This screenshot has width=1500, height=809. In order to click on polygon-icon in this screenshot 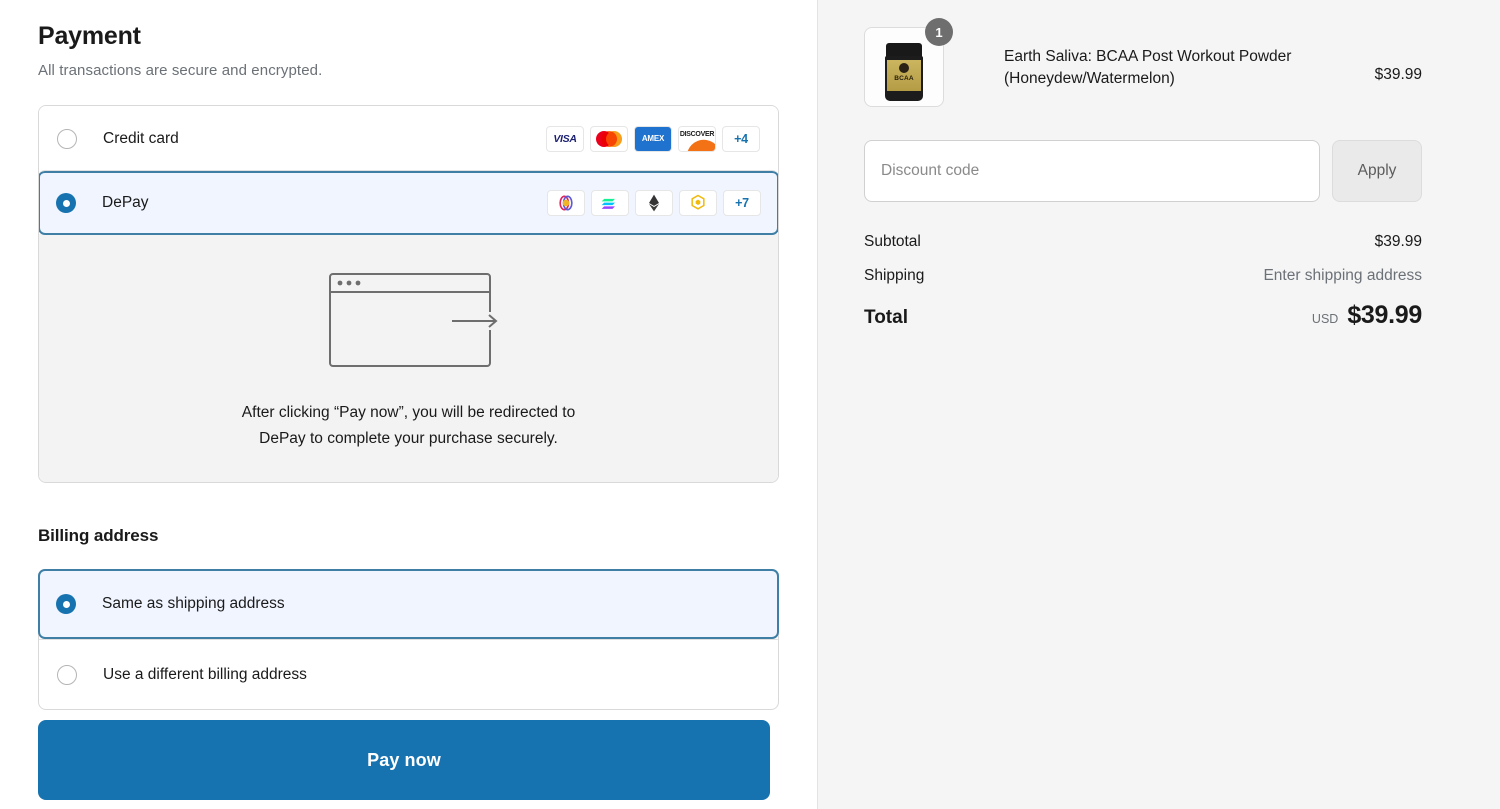, I will do `click(566, 203)`.